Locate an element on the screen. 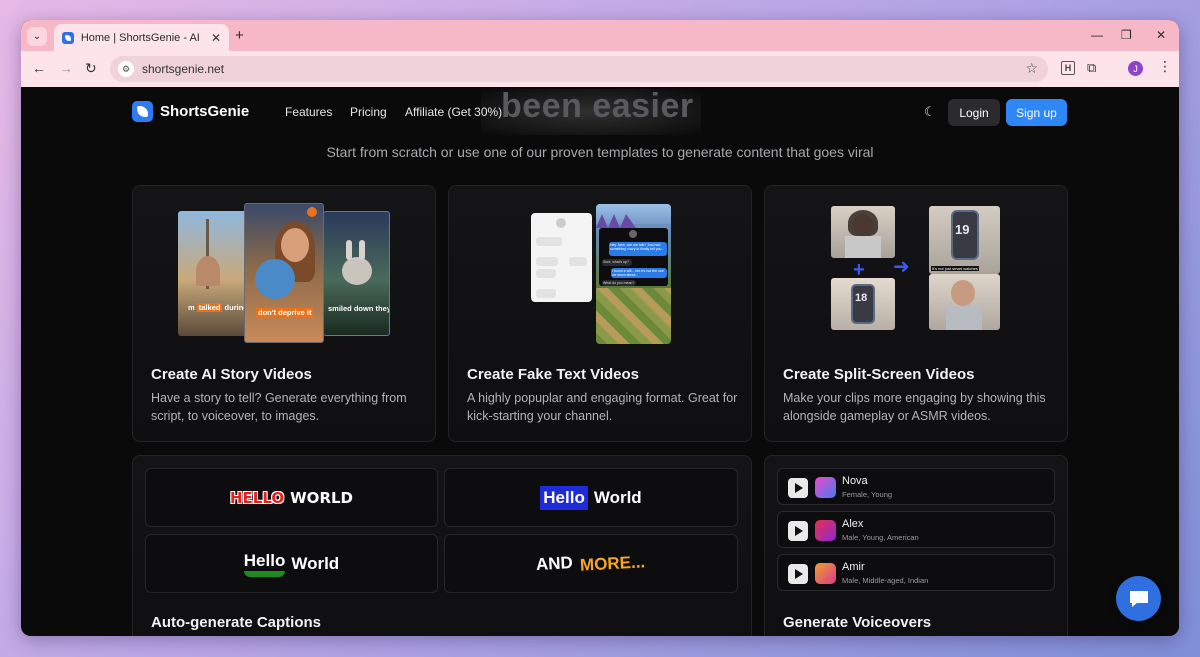  chat-bubble-2: Sure, what's up? is located at coordinates (617, 262).